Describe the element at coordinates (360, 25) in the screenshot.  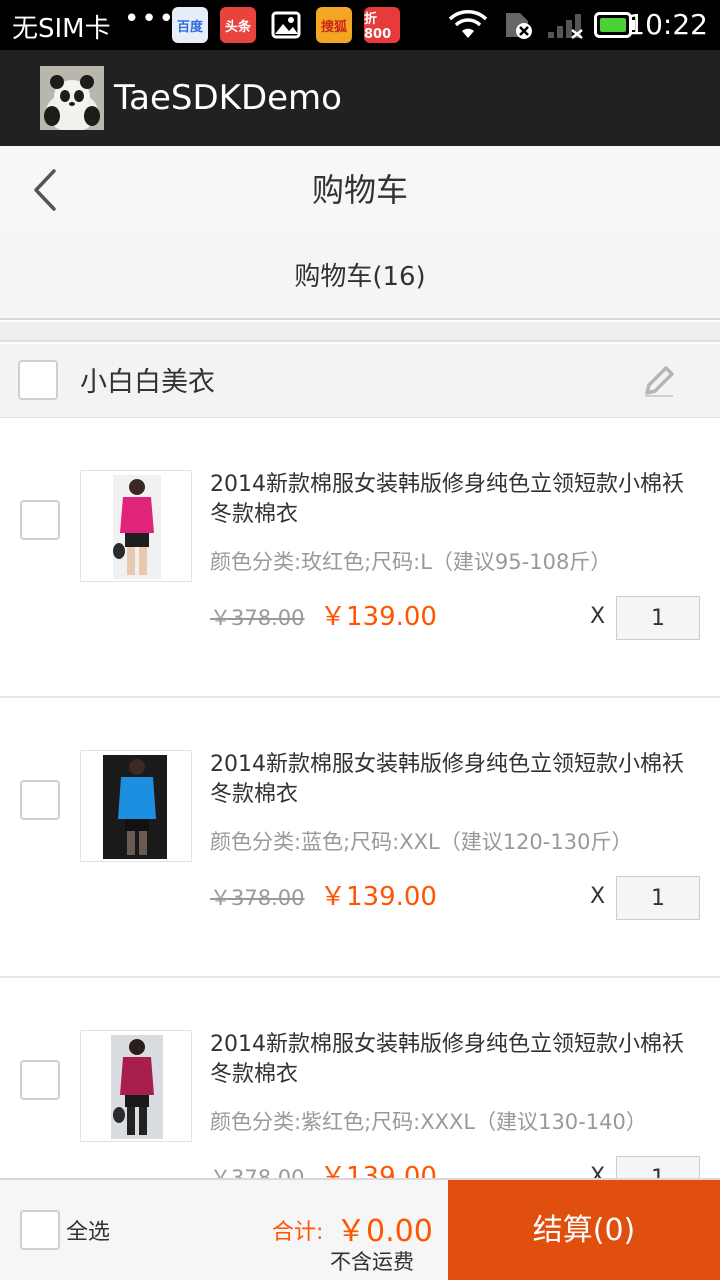
I see `status-bar: 无SIM卡 ••• 百度 头条 搜狐 折800 10:22` at that location.